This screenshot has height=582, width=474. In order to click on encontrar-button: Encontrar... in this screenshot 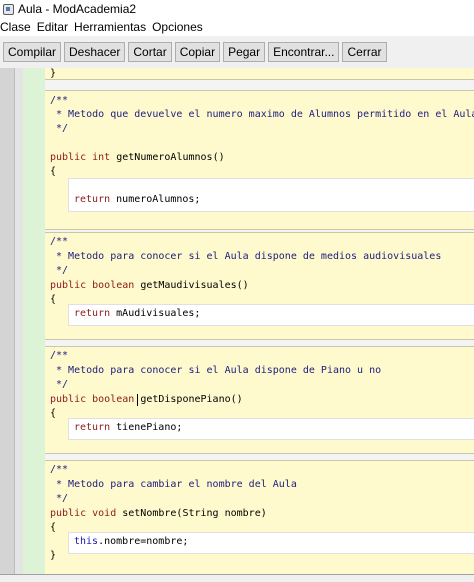, I will do `click(304, 52)`.